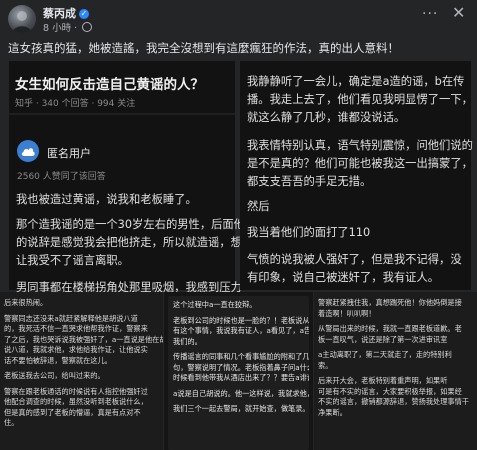  What do you see at coordinates (122, 114) in the screenshot?
I see `divider` at bounding box center [122, 114].